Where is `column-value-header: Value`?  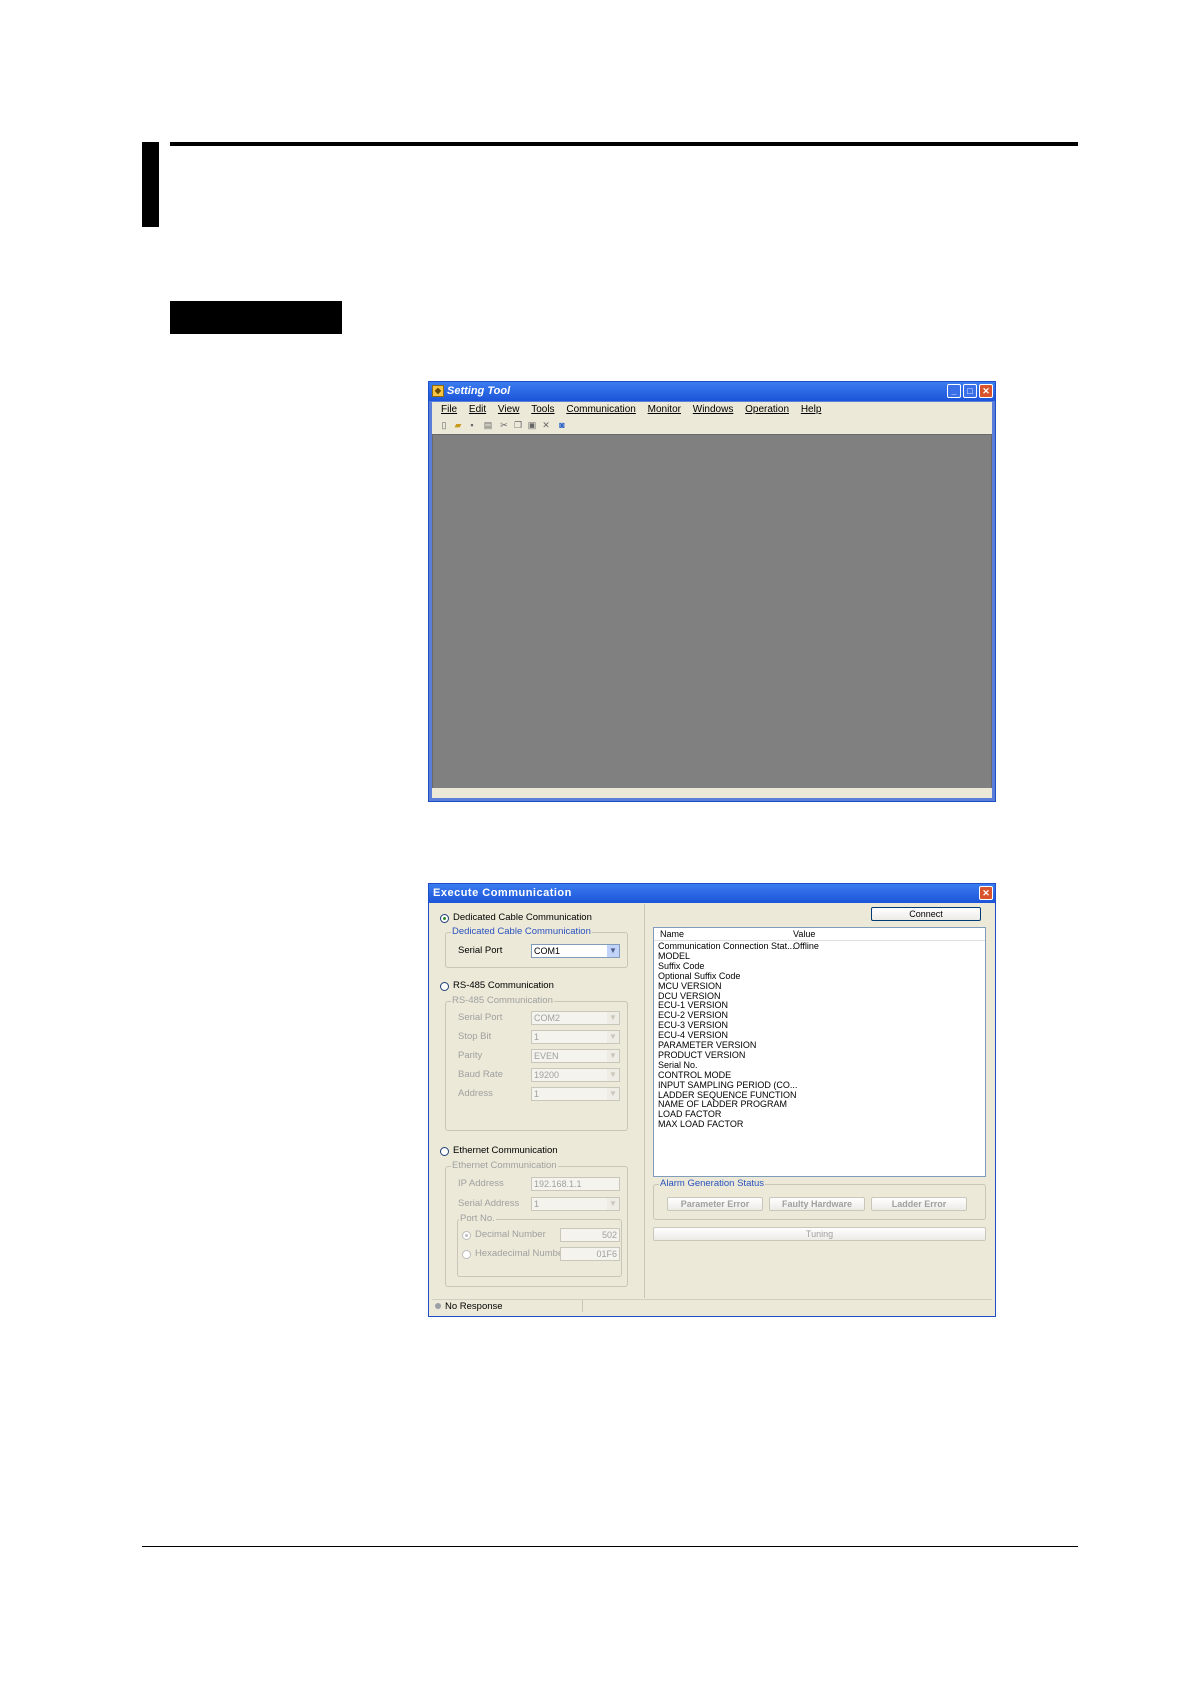 column-value-header: Value is located at coordinates (804, 934).